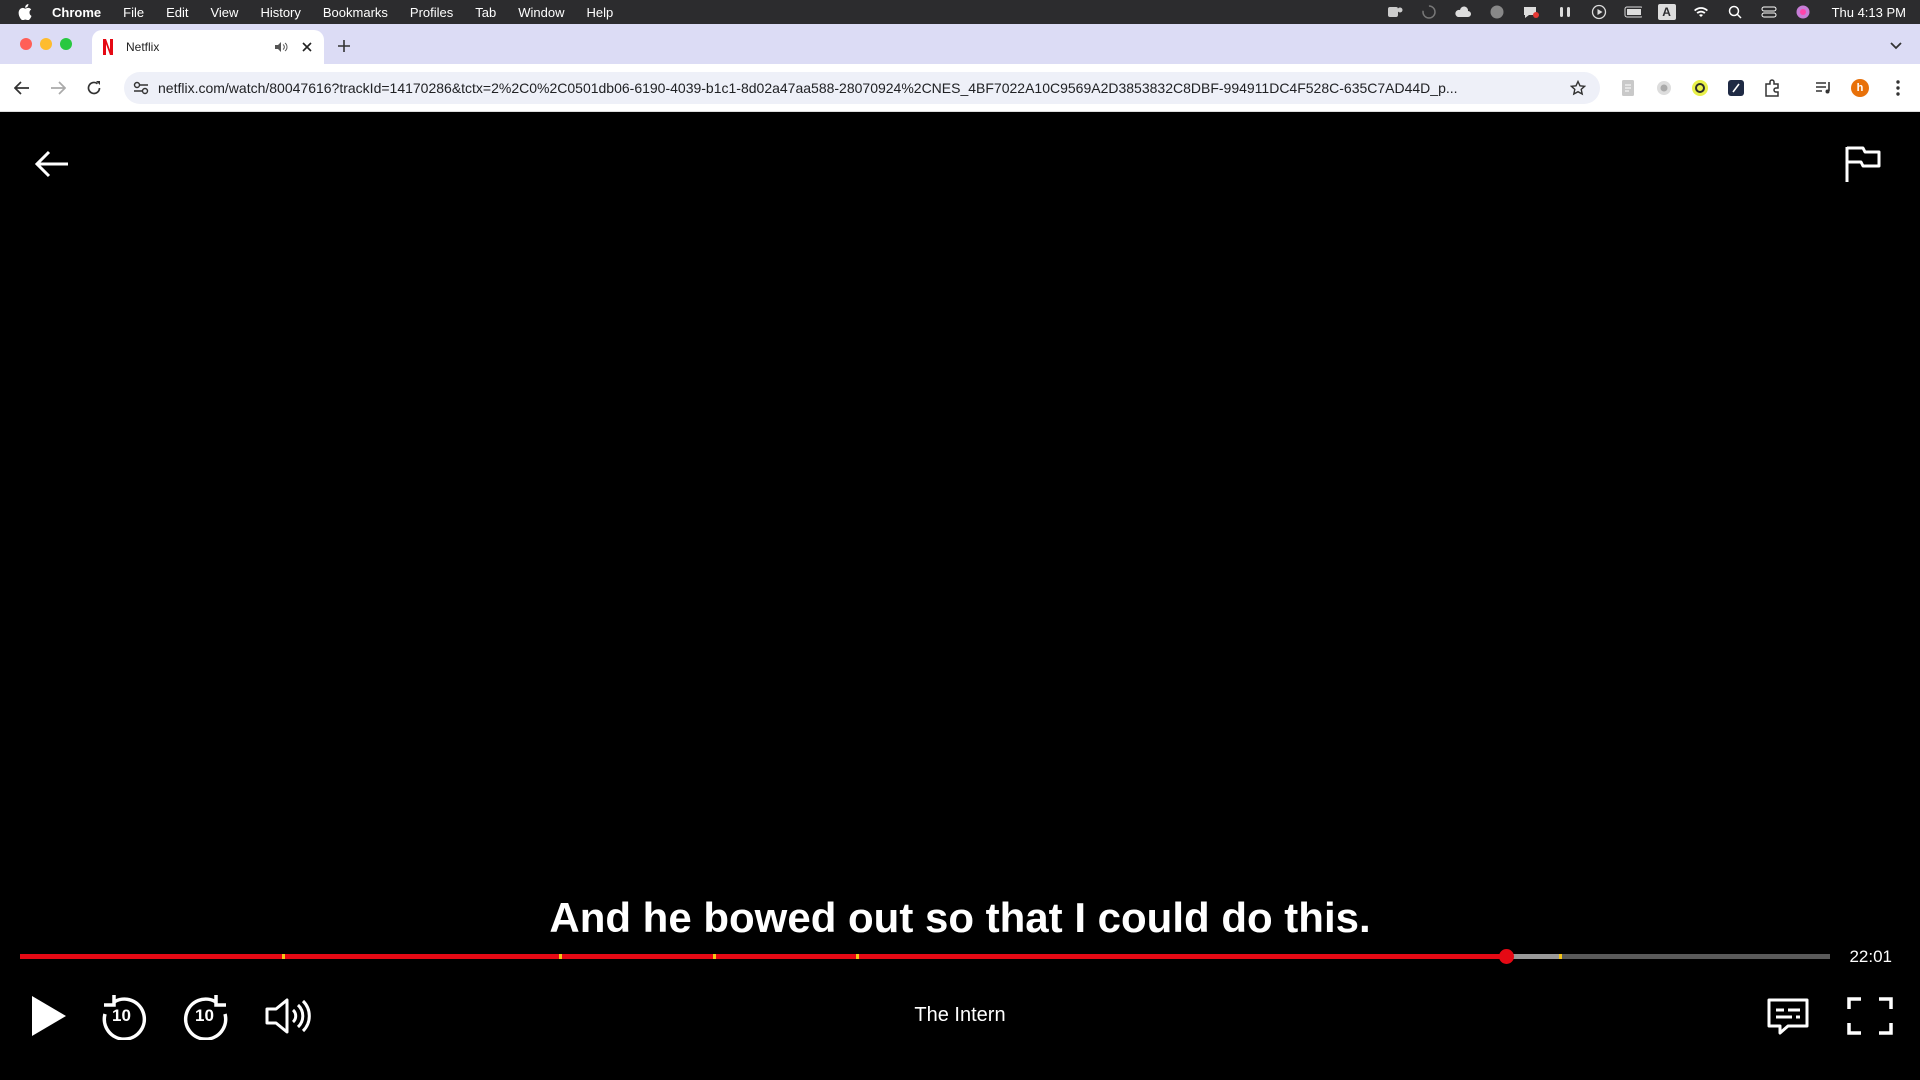 Image resolution: width=1920 pixels, height=1080 pixels. I want to click on menu-history: History, so click(280, 12).